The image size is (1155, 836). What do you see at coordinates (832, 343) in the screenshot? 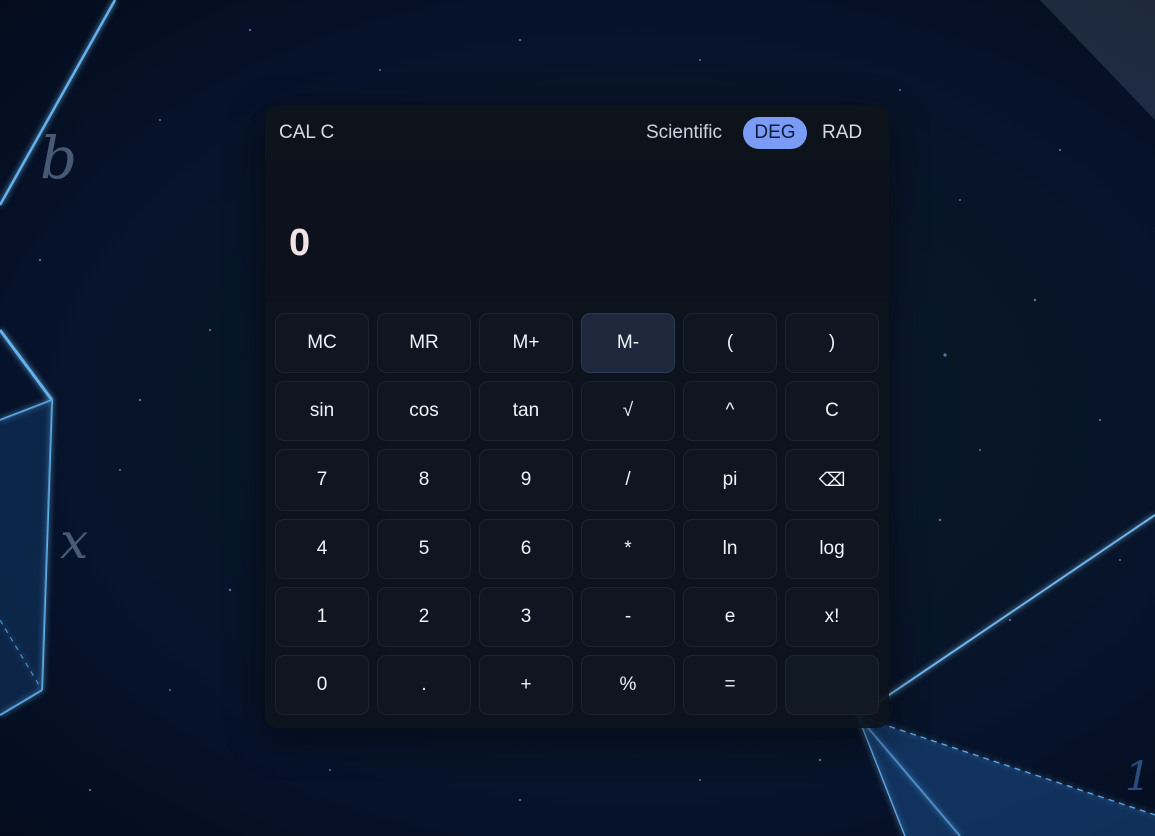
I see `close-paren-button: )` at bounding box center [832, 343].